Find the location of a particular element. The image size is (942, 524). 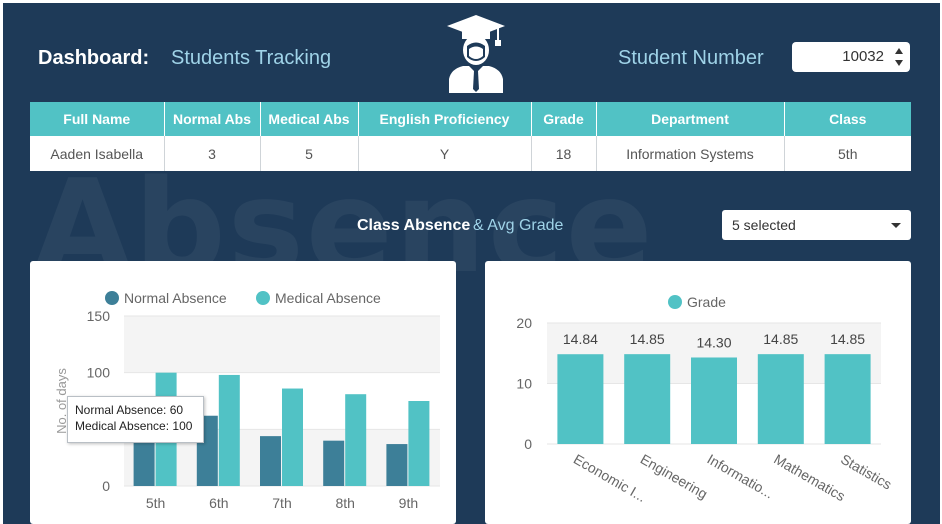

student-number-stepper: 10032 is located at coordinates (851, 57).